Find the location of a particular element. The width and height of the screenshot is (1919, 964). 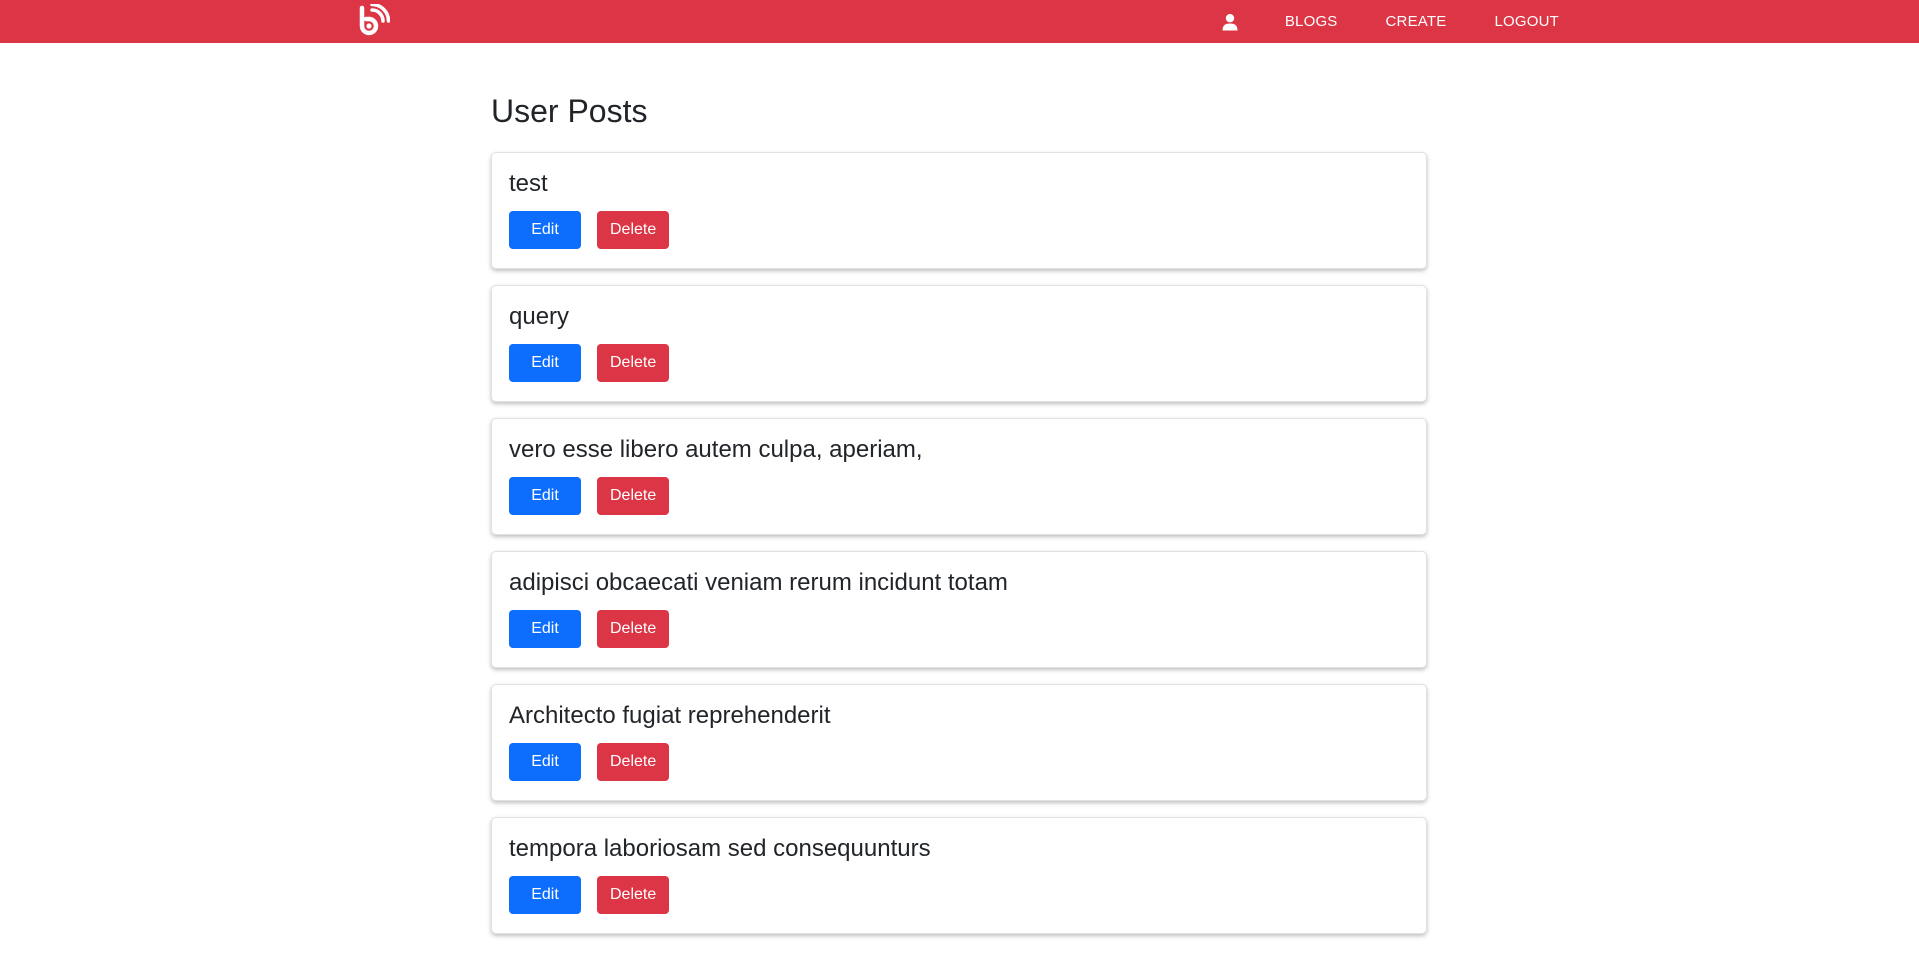

page-title: User Posts is located at coordinates (569, 111).